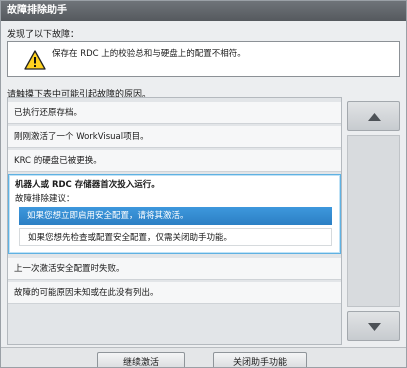  I want to click on suggestion-label: 故障排除建议：, so click(45, 199).